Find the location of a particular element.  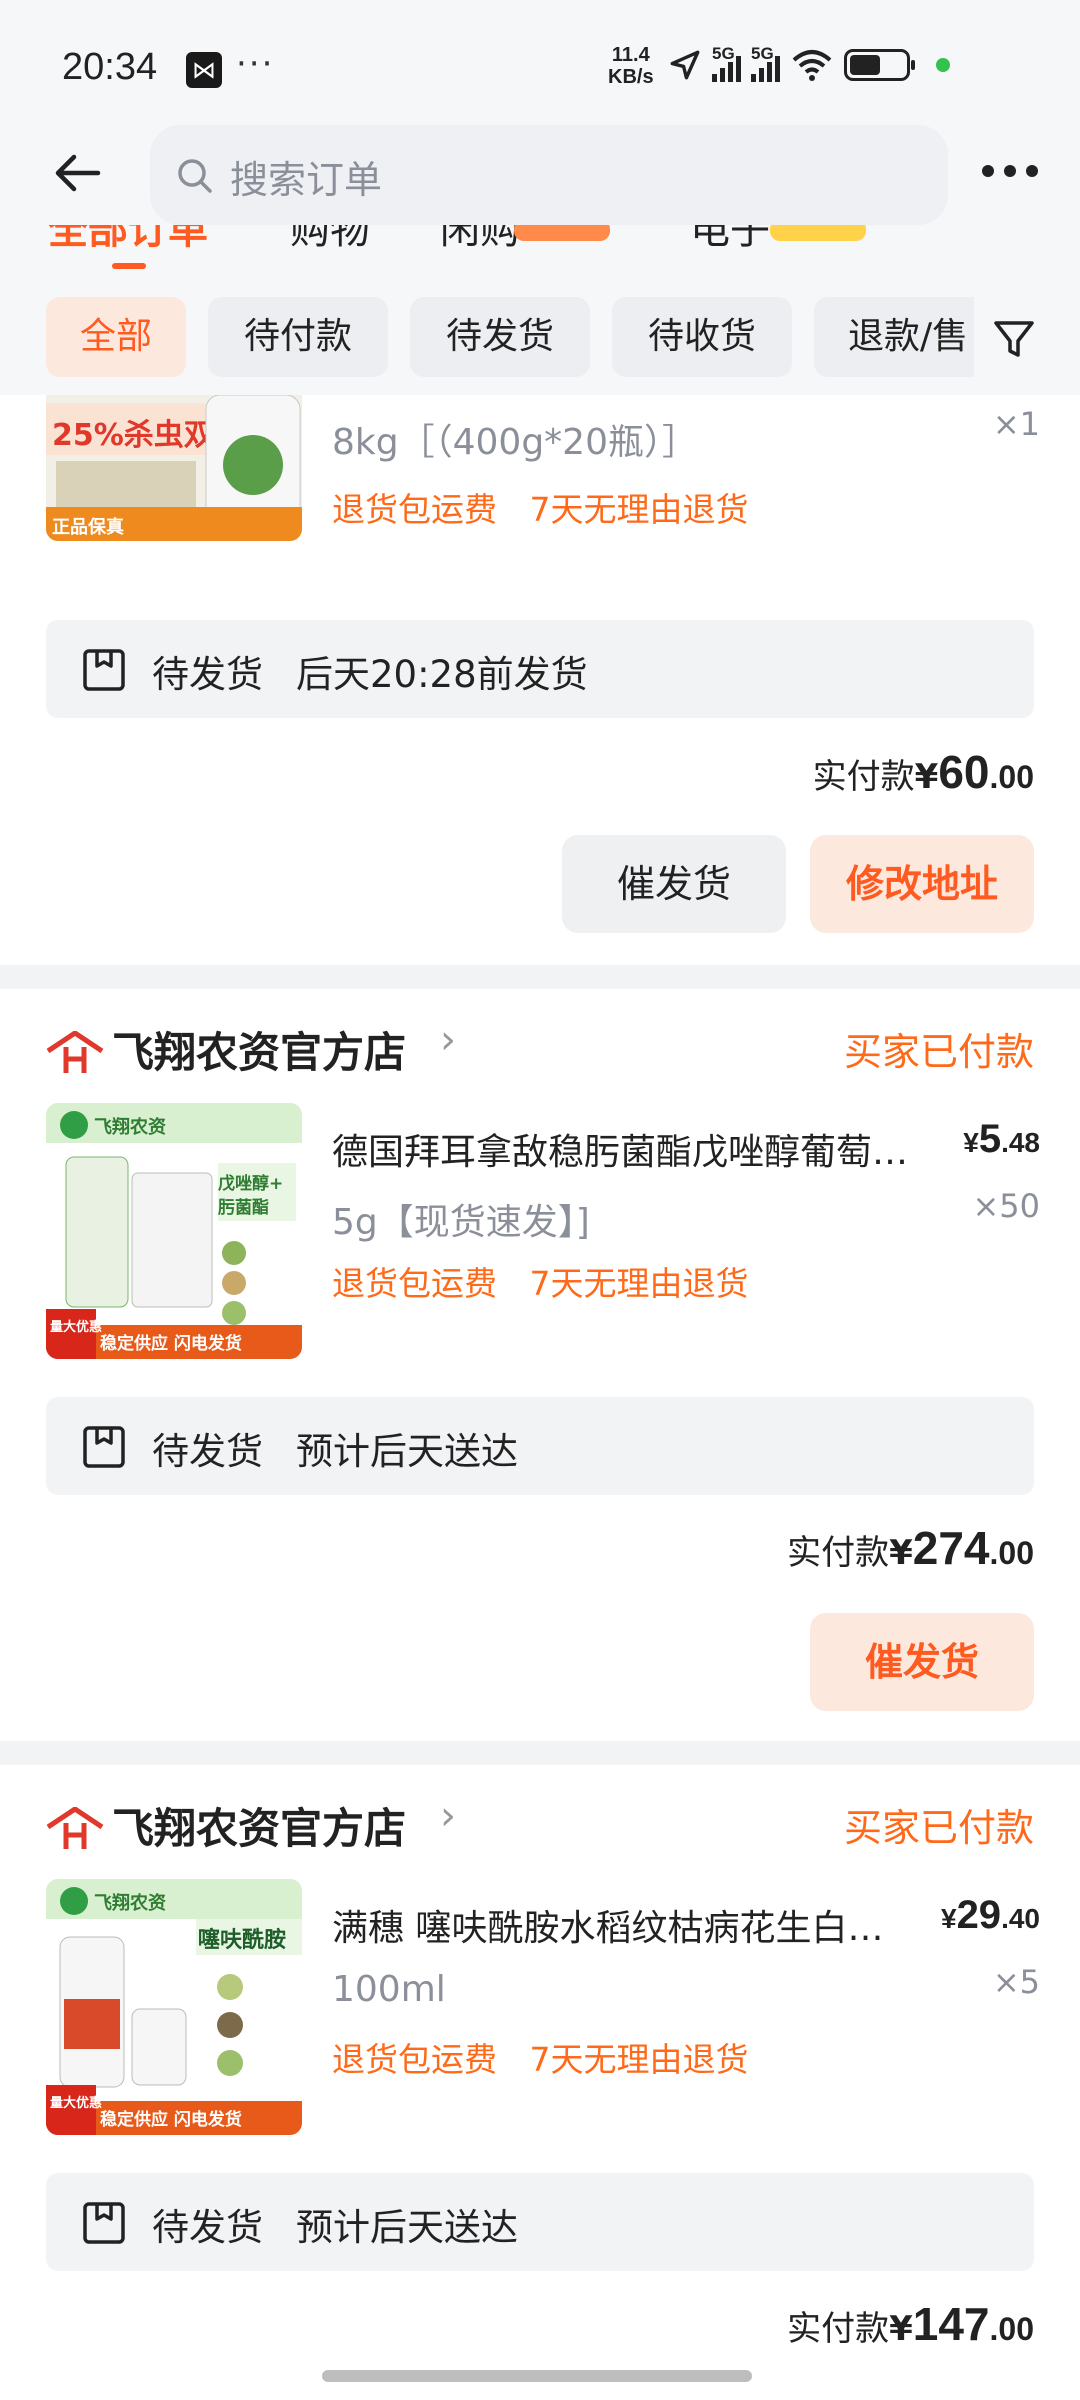

filter-pending-receipt: 待收货 is located at coordinates (702, 337).